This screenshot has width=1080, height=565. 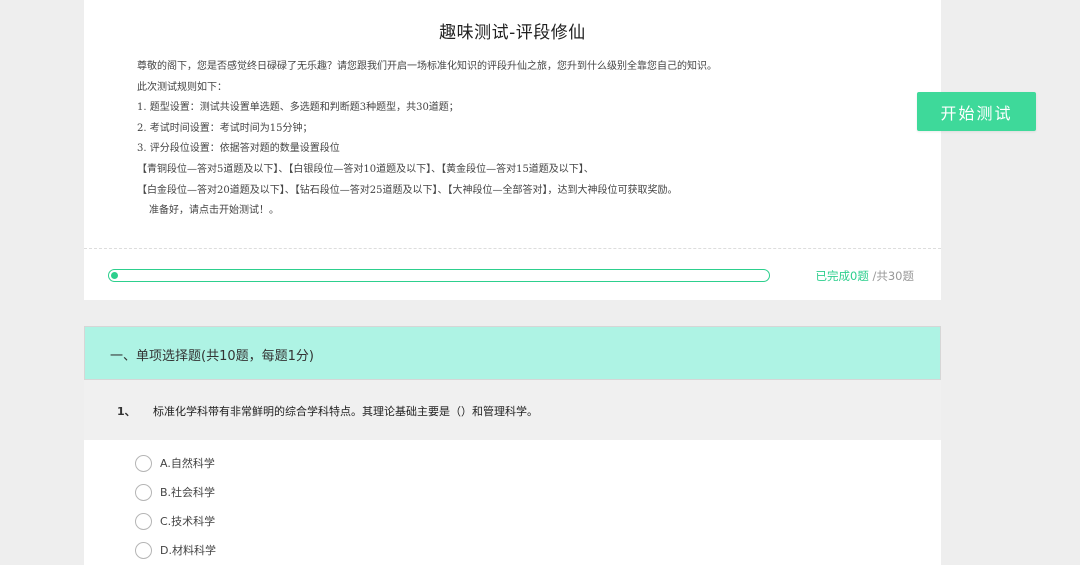 I want to click on divider, so click(x=512, y=248).